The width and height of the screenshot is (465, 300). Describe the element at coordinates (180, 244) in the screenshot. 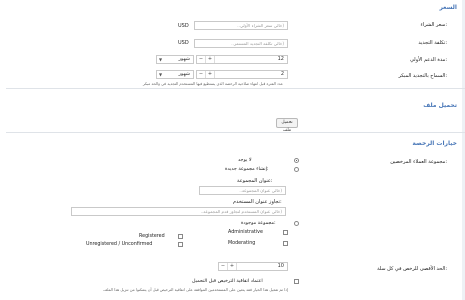

I see `group-unregistered-checkbox` at that location.